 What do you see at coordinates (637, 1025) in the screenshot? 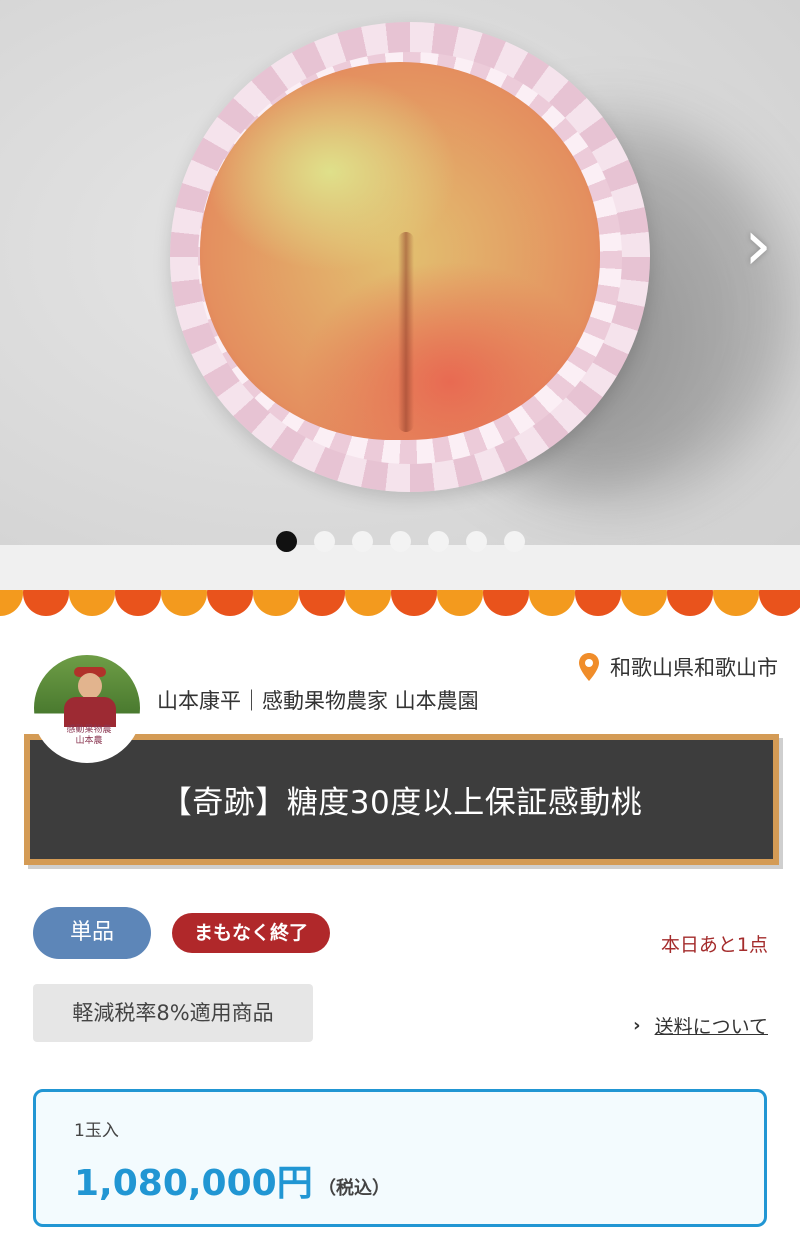
I see `chevron-right-icon: ›` at bounding box center [637, 1025].